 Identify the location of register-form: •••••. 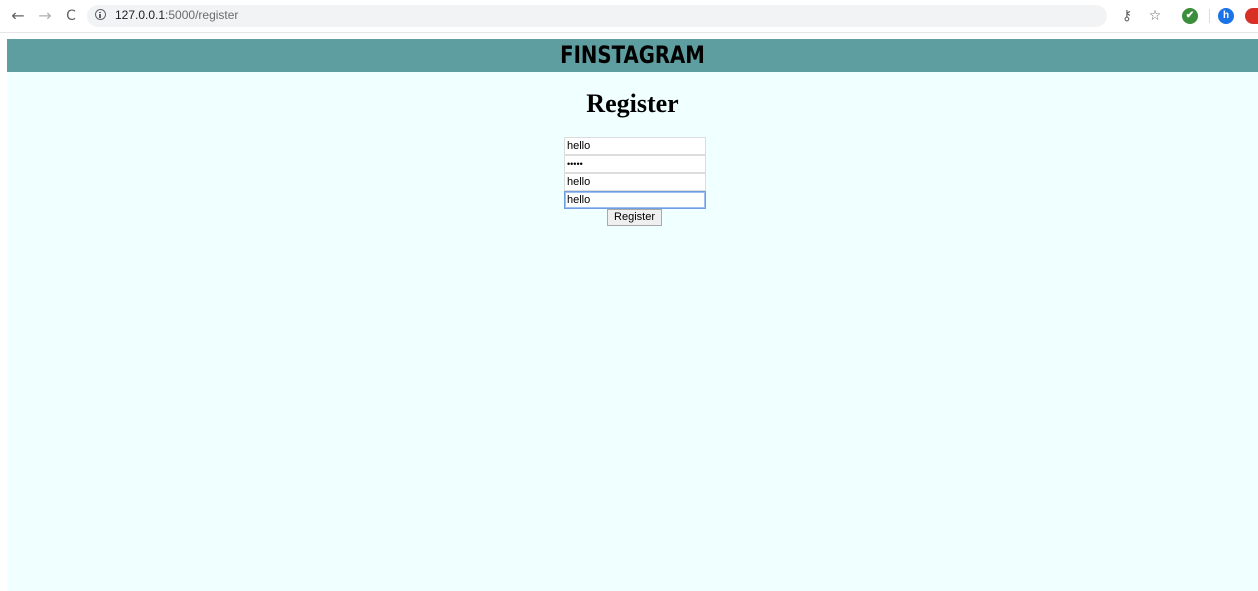
(635, 173).